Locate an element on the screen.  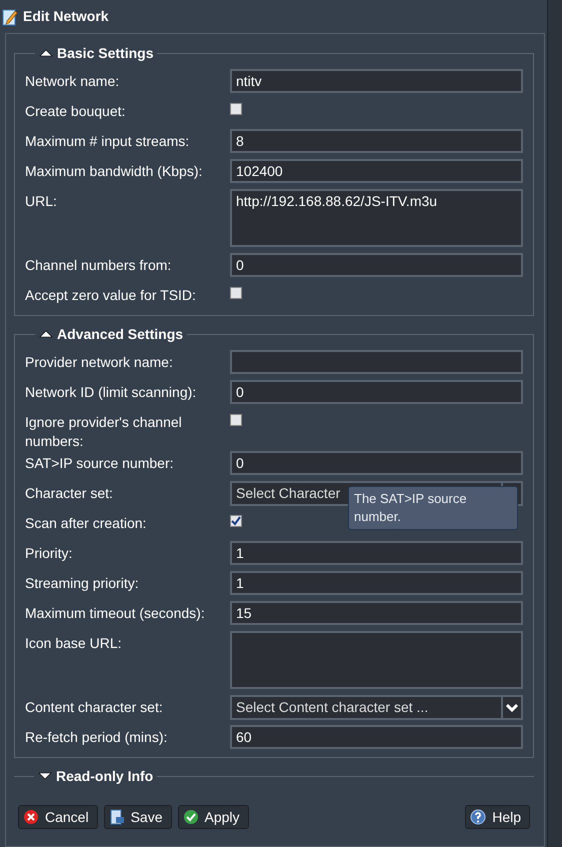
field-label: Re-fetch period (mins): is located at coordinates (96, 737).